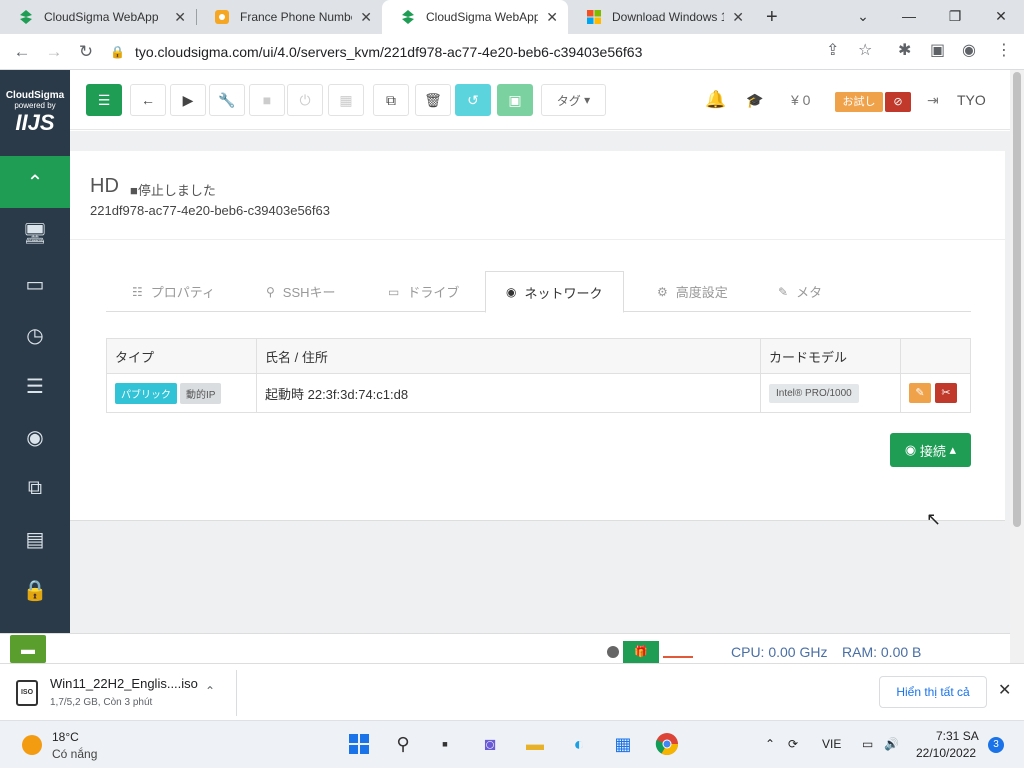 The height and width of the screenshot is (768, 1024). What do you see at coordinates (403, 744) in the screenshot?
I see `search-icon: ⚲` at bounding box center [403, 744].